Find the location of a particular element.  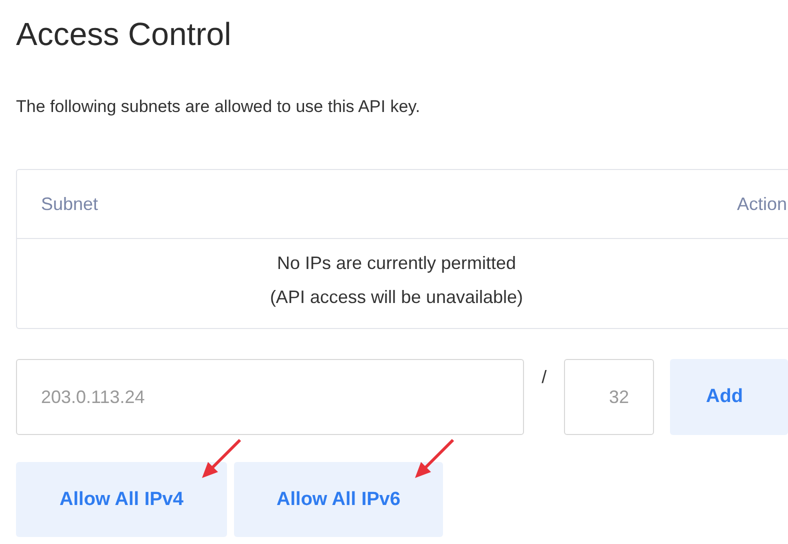

add-button: Add is located at coordinates (729, 397).